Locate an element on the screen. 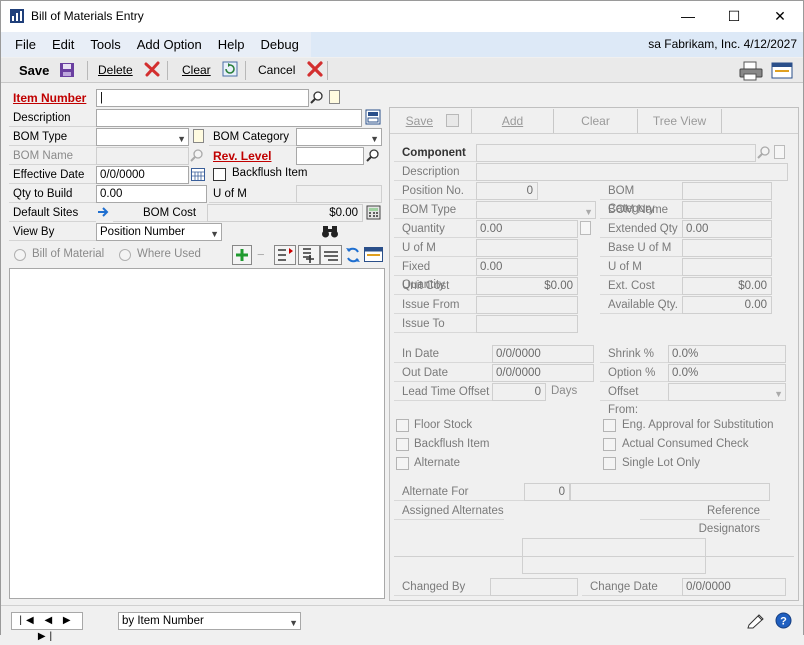  quantity-input: 0.00 is located at coordinates (527, 229).